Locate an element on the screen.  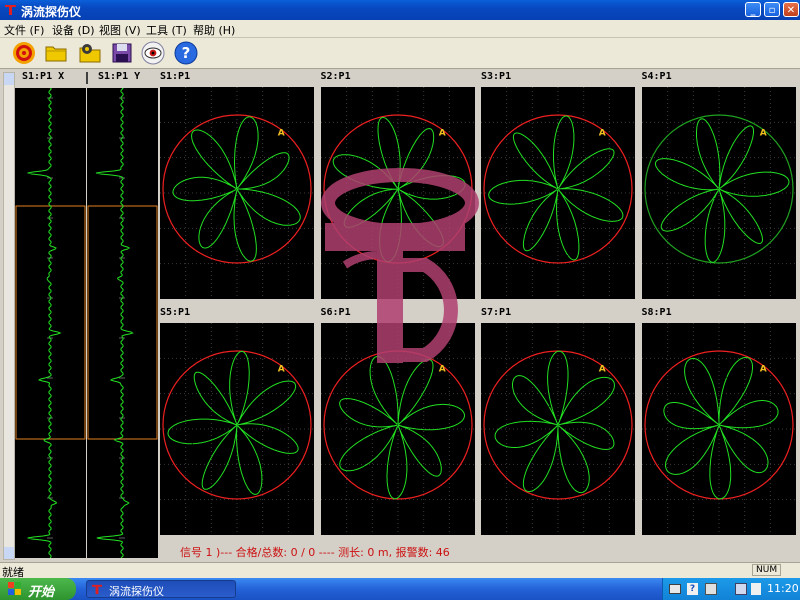
plot-panel: S8:P1 A is located at coordinates (718, 421).